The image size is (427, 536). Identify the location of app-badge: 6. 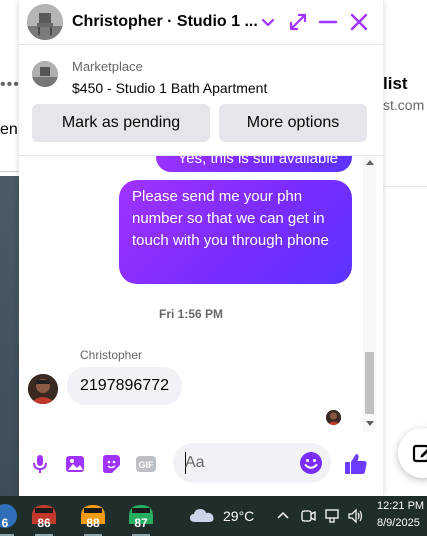
(5, 523).